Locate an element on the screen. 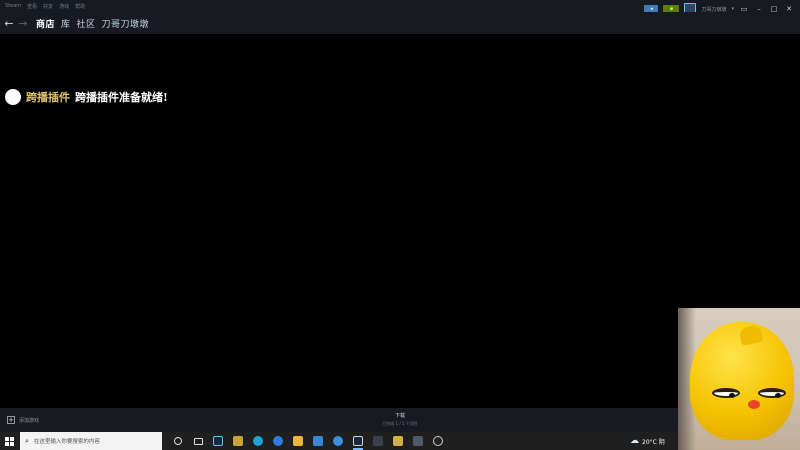 The height and width of the screenshot is (450, 800). steam-nav-bar: ← → 商店 库 社区 刀哥刀墩墩 is located at coordinates (400, 23).